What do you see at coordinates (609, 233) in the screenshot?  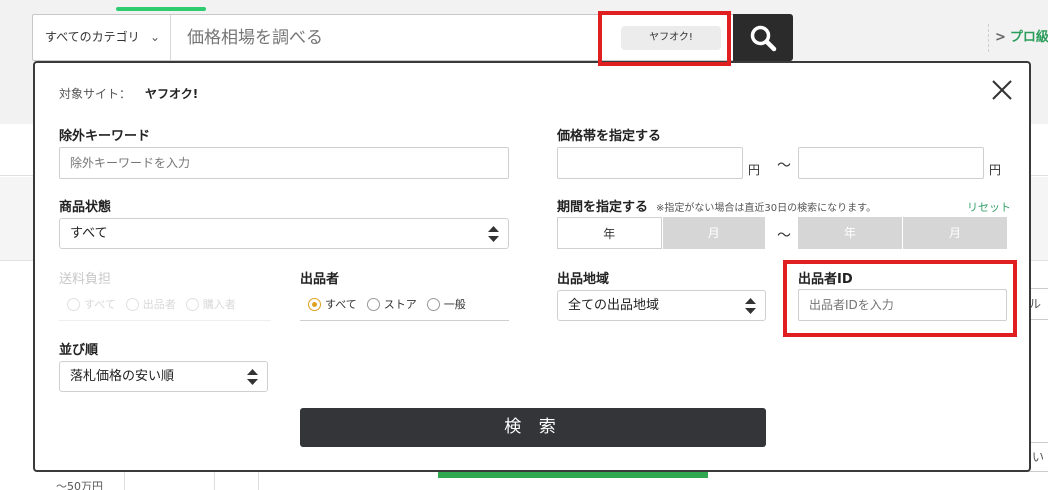 I see `period-start-year: 年` at bounding box center [609, 233].